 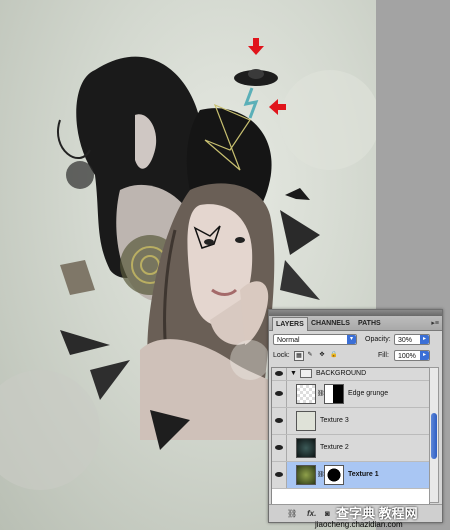 What do you see at coordinates (350, 421) in the screenshot?
I see `layer-texture-3: Texture 3` at bounding box center [350, 421].